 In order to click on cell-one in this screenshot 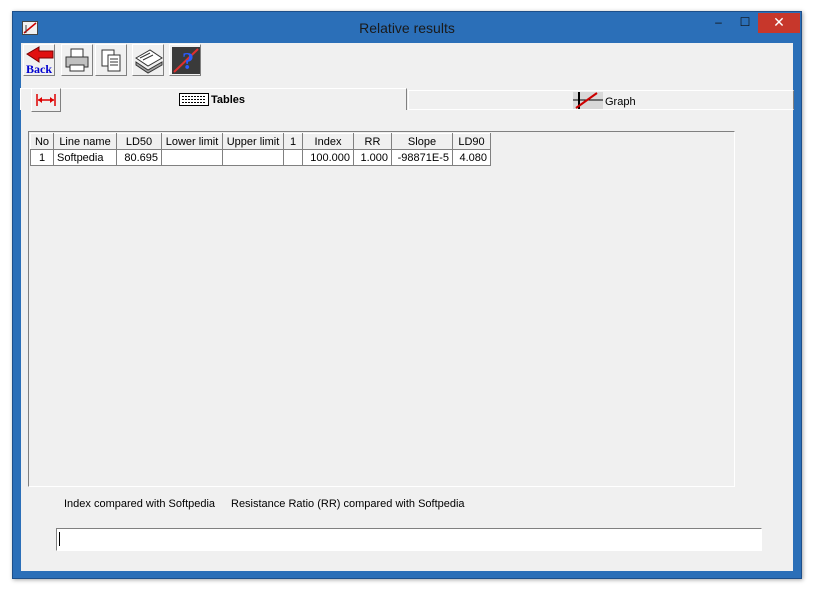, I will do `click(293, 157)`.